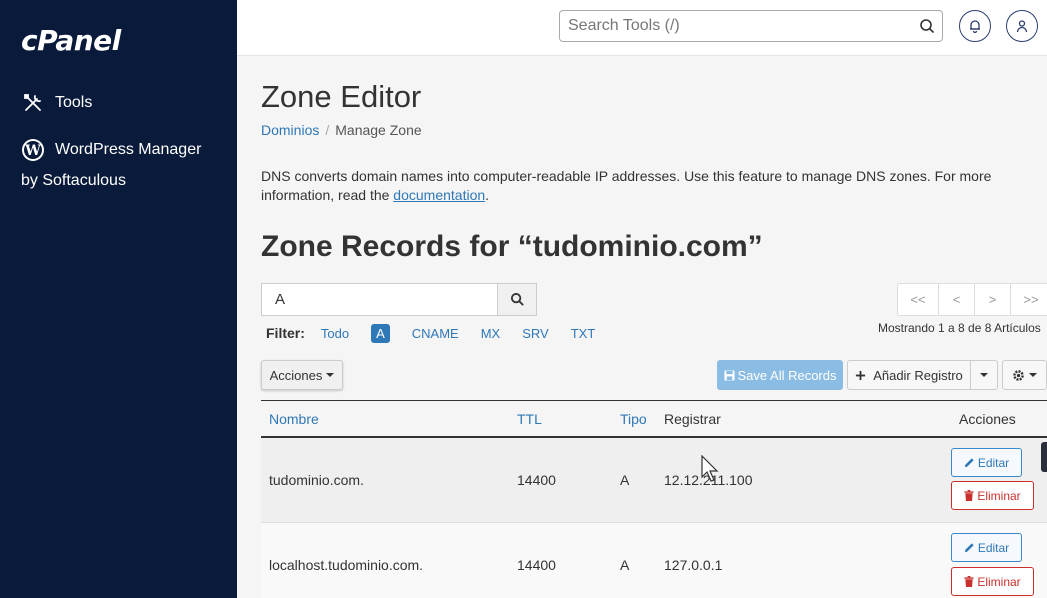 This screenshot has width=1047, height=598. I want to click on sidebar-item-tools: Tools, so click(56, 103).